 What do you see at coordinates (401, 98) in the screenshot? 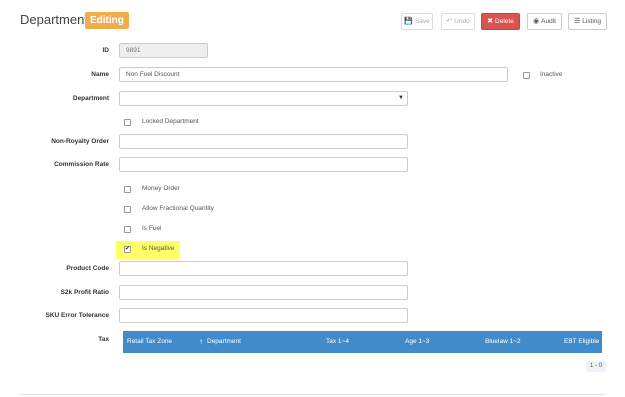
I see `dropdown-arrow-icon: ▼` at bounding box center [401, 98].